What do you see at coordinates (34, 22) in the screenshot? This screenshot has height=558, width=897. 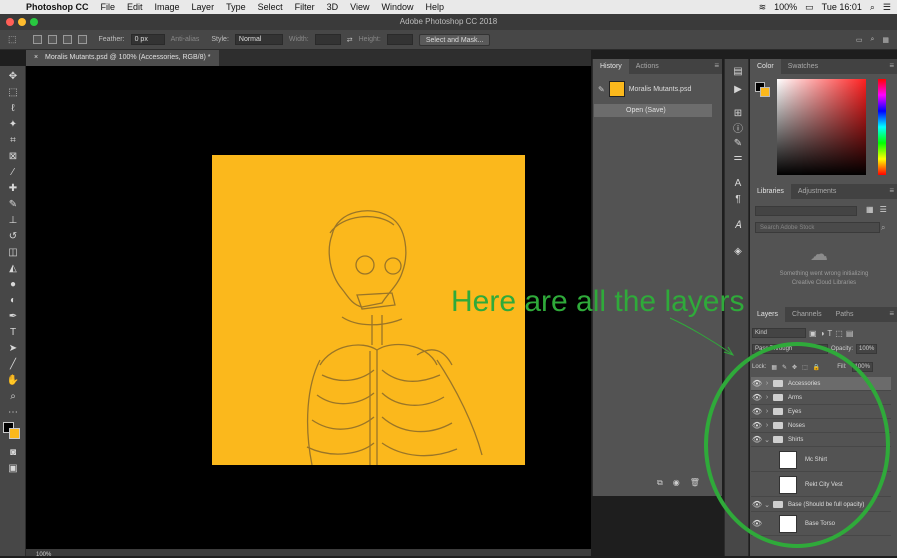 I see `maximize-icon` at bounding box center [34, 22].